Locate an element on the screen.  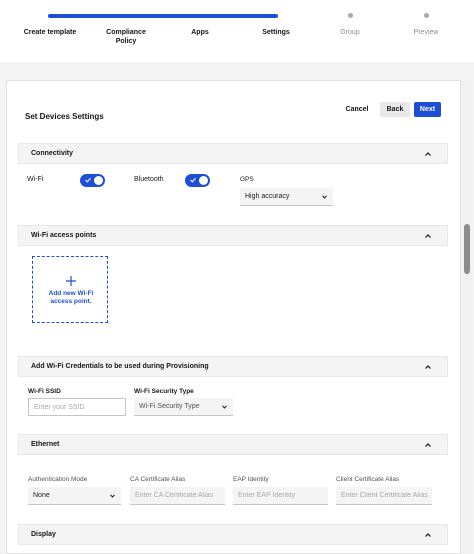
section-label-display: Display is located at coordinates (43, 534).